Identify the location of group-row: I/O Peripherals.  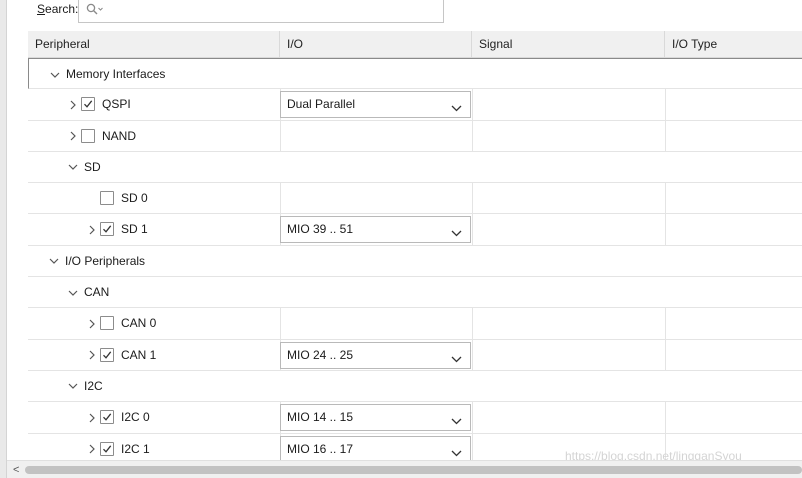
(415, 261).